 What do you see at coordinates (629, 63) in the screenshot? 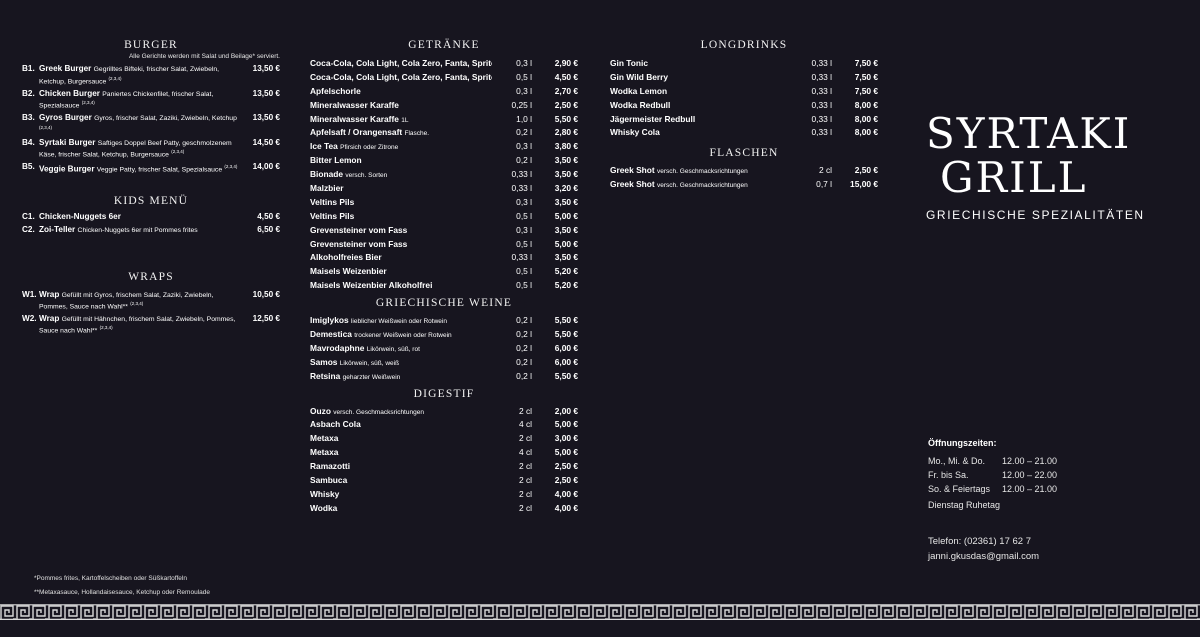
I see `drink-title: Gin Tonic` at bounding box center [629, 63].